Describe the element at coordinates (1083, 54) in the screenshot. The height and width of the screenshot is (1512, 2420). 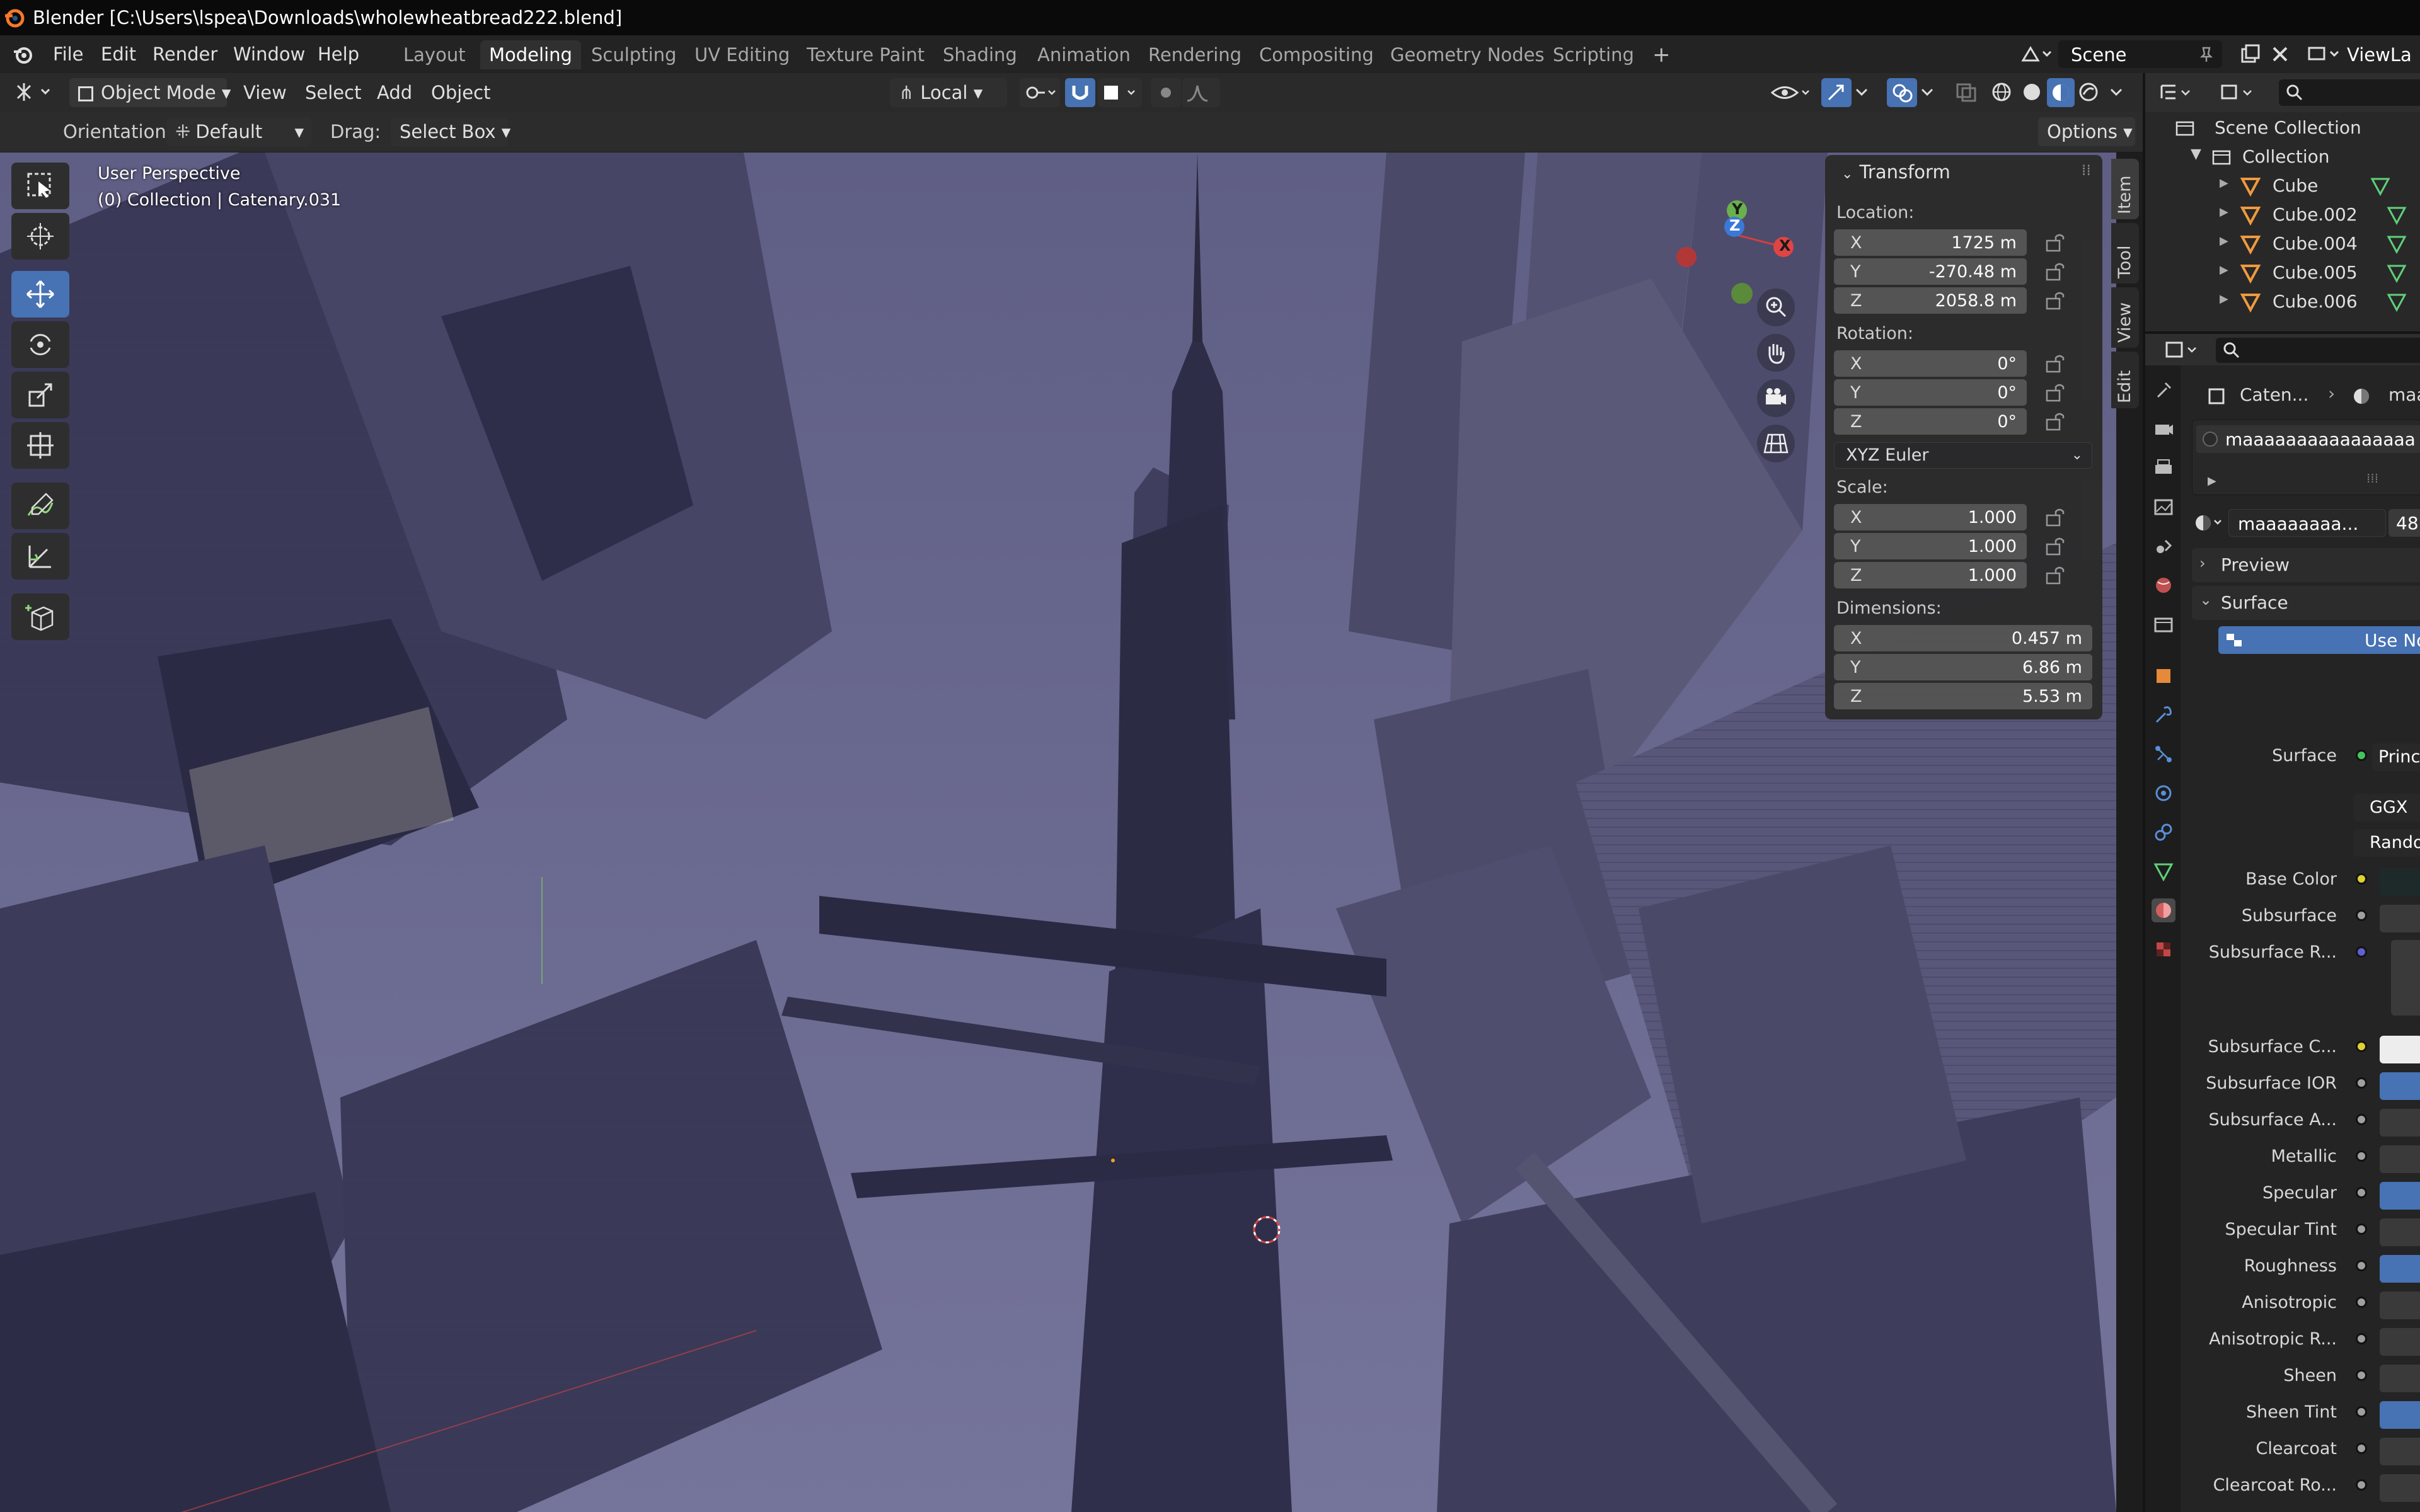
I see `tab-animation: Animation` at that location.